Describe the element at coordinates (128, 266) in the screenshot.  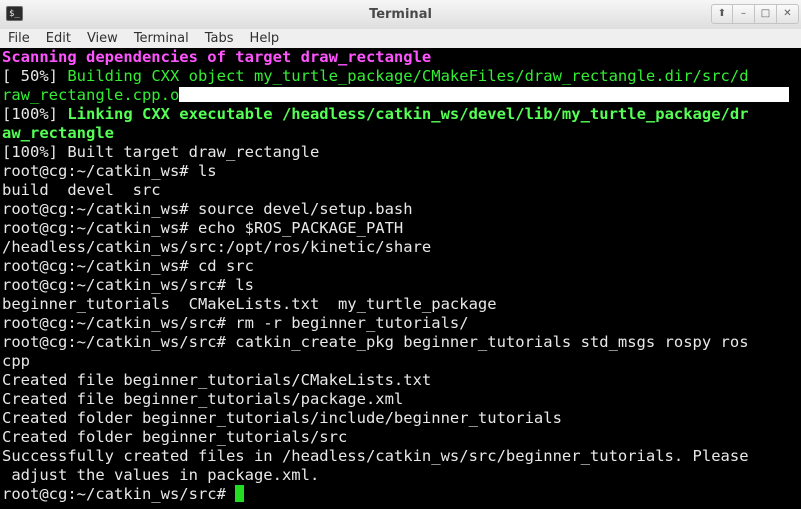
I see `terminal-line: root@cg:~/catkin_ws# cd src` at that location.